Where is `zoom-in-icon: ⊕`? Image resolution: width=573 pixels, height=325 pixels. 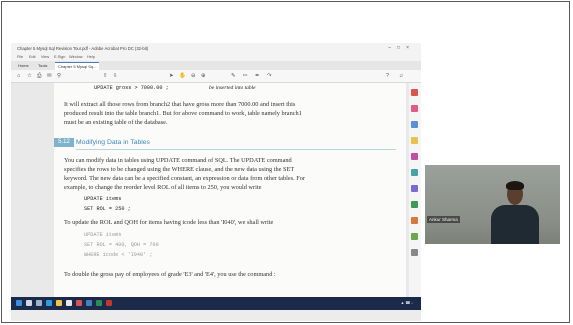 zoom-in-icon: ⊕ is located at coordinates (203, 76).